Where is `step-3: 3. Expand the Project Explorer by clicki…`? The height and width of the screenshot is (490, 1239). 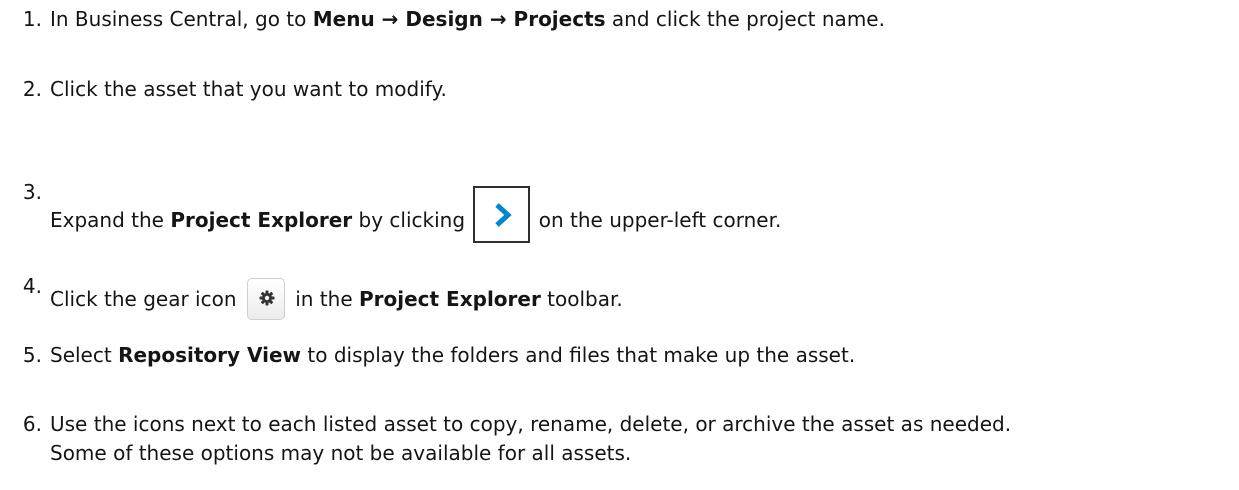 step-3: 3. Expand the Project Explorer by clicki… is located at coordinates (620, 210).